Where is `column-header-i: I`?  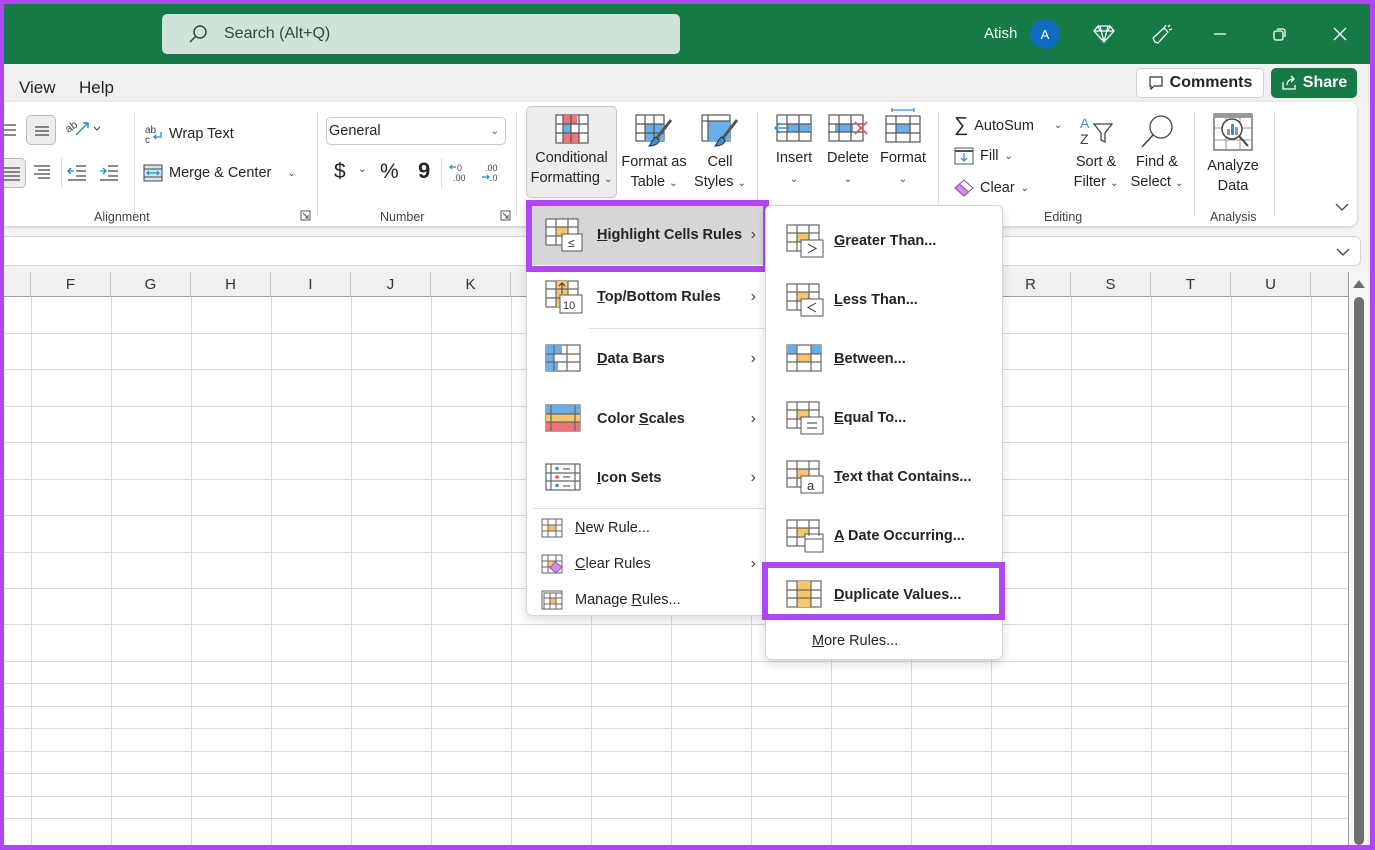 column-header-i: I is located at coordinates (311, 284).